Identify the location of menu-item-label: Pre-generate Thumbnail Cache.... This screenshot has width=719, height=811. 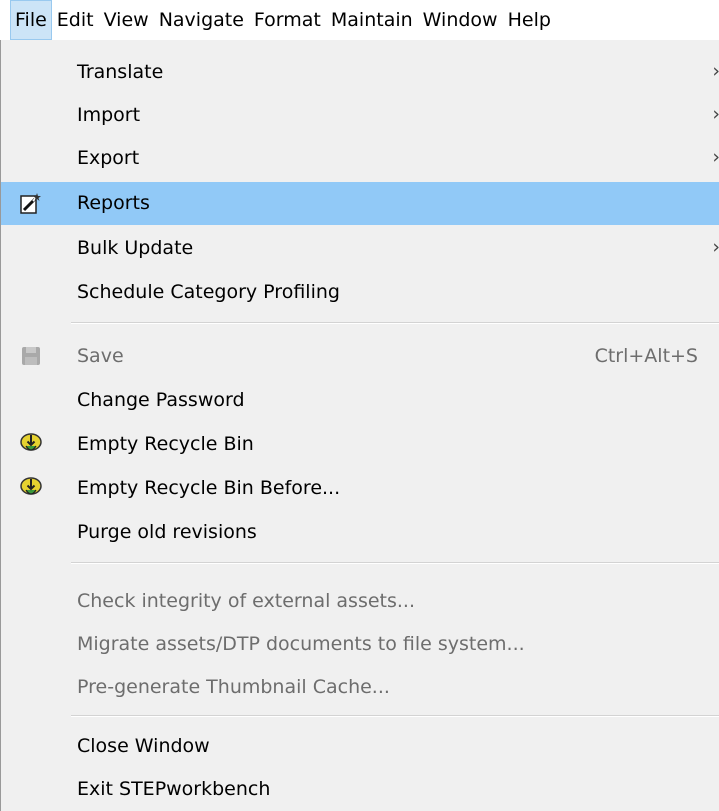
(233, 687).